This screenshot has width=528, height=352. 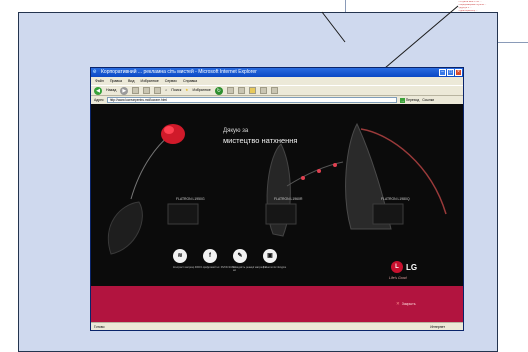 I want to click on poppy-flower, so click(x=173, y=134).